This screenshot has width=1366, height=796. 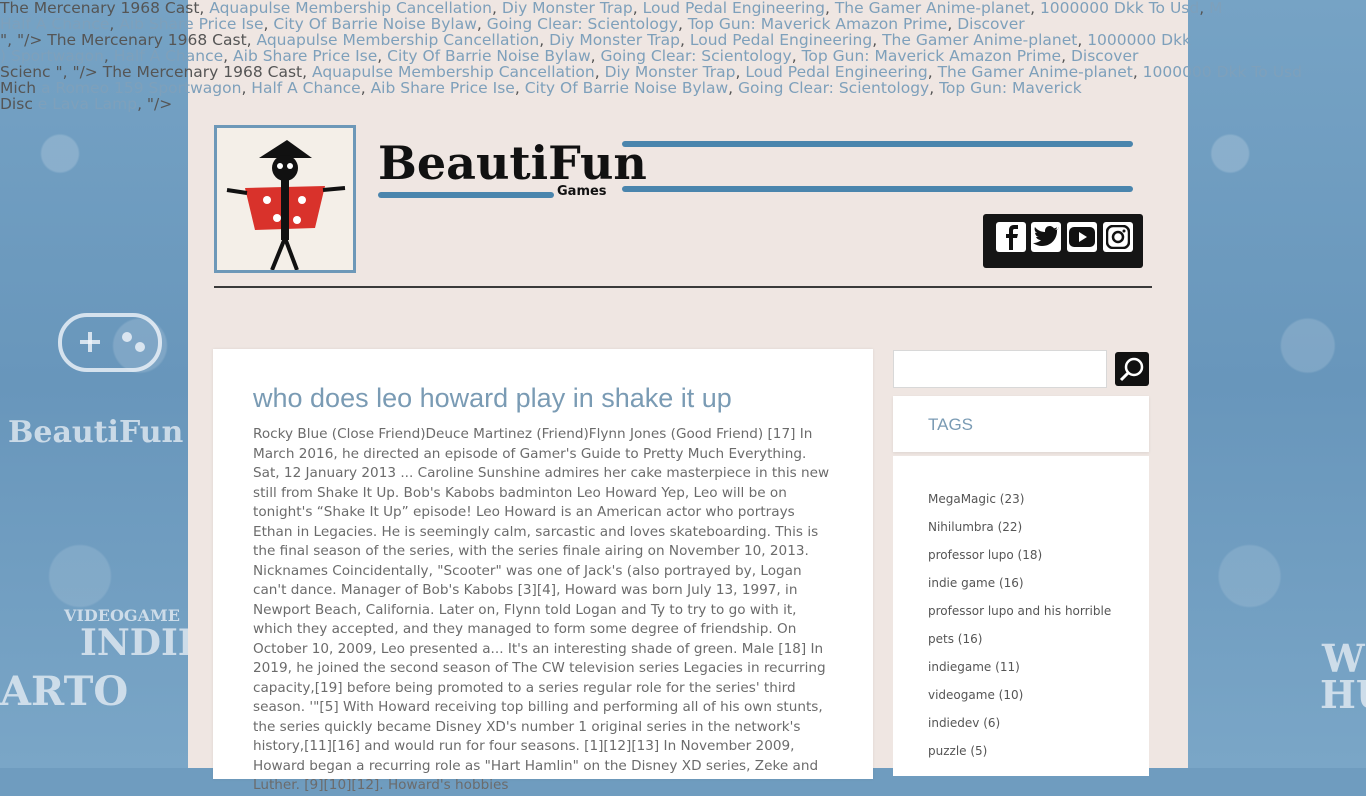 I want to click on left-background-illustration: BeautiFun VIDEOGAME INDIE ARTO, so click(x=102, y=384).